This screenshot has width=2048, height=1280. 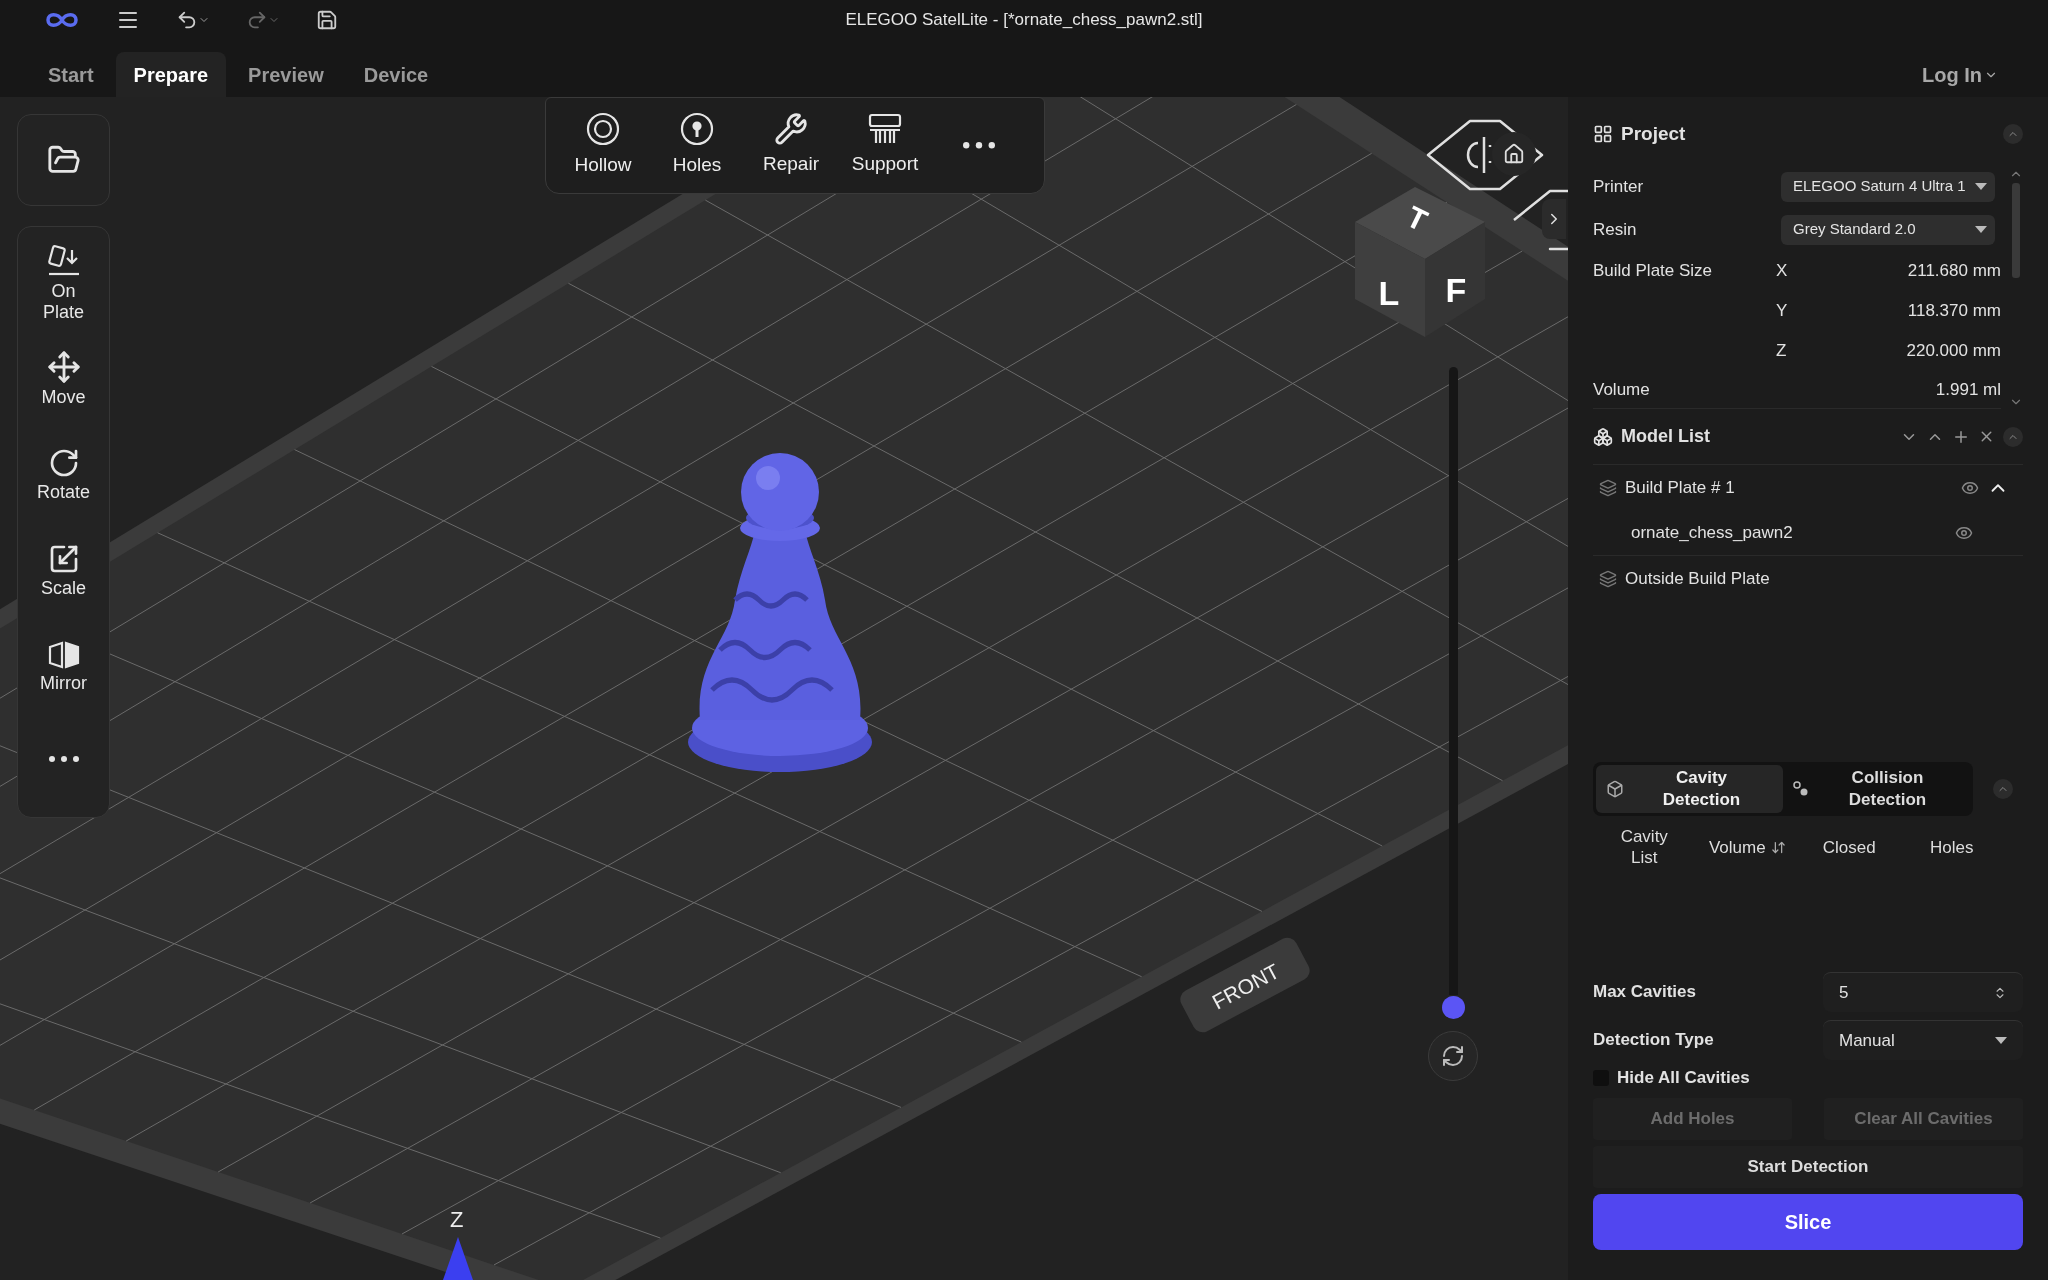 I want to click on column-header: Cavity List, so click(x=1644, y=847).